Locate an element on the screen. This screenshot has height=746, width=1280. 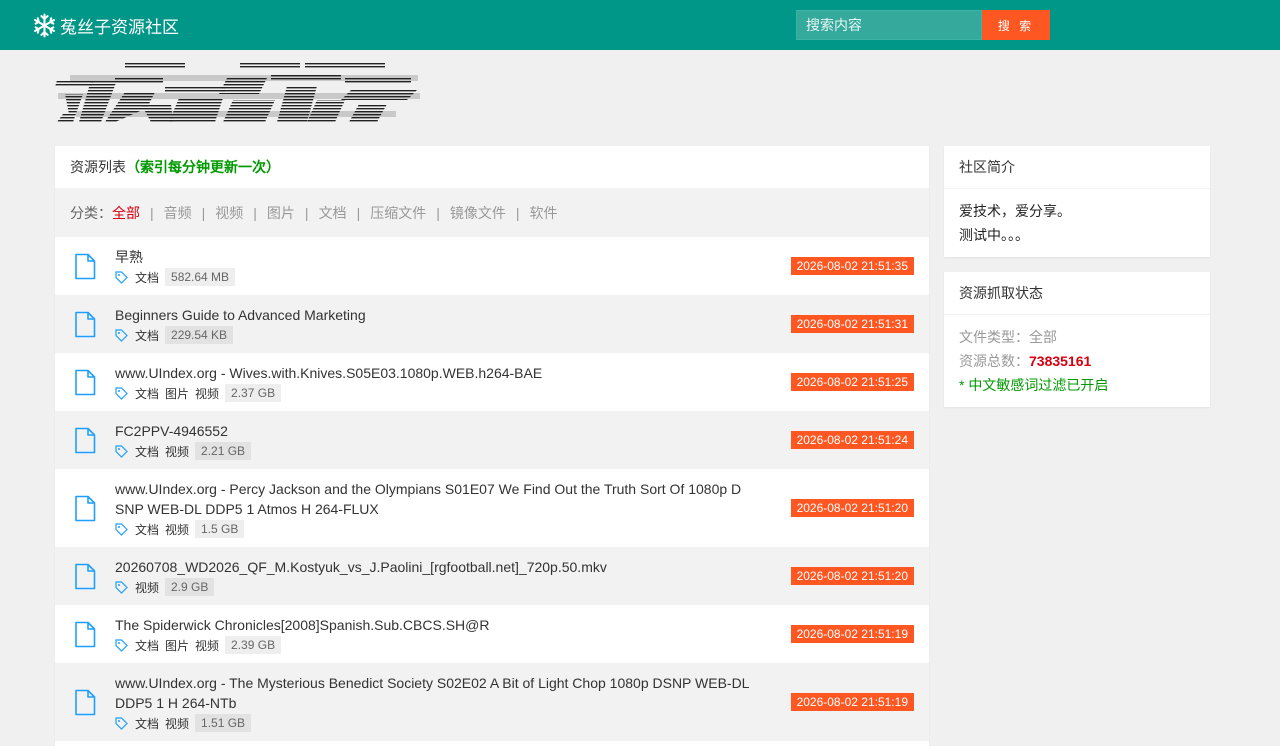
file-type-line: 文件类型：全部 is located at coordinates (1077, 337).